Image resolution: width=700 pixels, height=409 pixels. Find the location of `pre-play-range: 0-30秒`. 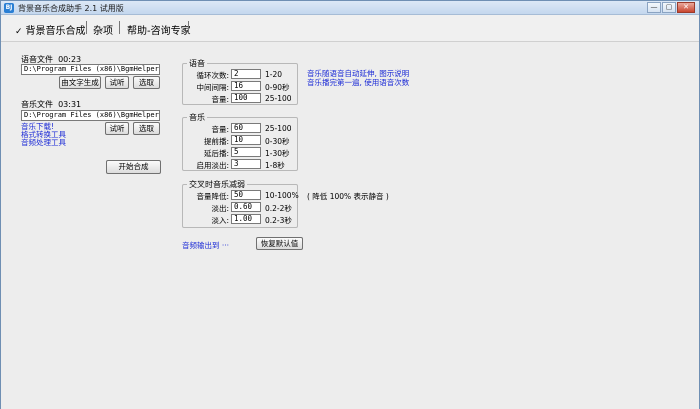

pre-play-range: 0-30秒 is located at coordinates (277, 141).